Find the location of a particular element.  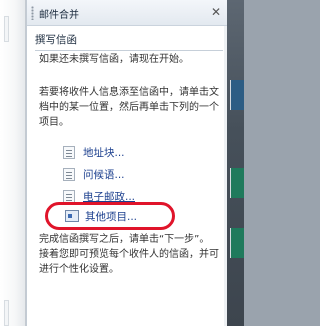

instruction-text: 若要将收件人信息添至信函中，请单击文档中的某一位置，然后再单击下列的一个项目。 is located at coordinates (129, 107).